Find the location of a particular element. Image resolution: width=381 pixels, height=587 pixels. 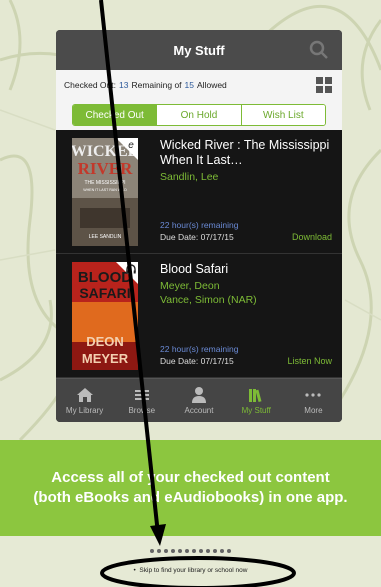

count-middle: Remaining of is located at coordinates (156, 85).